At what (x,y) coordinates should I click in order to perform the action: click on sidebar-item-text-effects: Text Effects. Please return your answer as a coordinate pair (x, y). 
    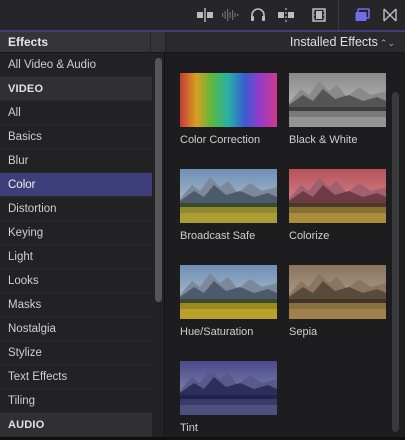
    Looking at the image, I should click on (76, 377).